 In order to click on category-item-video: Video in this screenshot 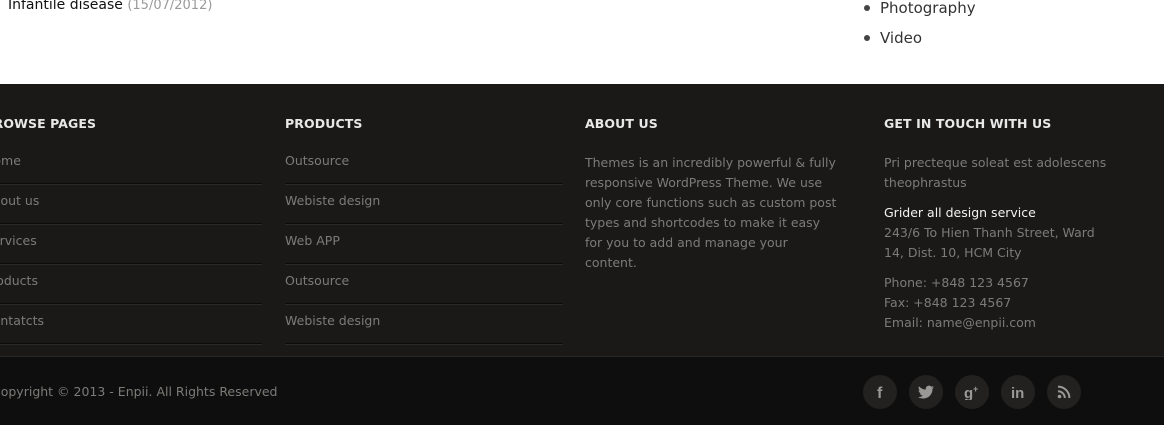, I will do `click(893, 38)`.